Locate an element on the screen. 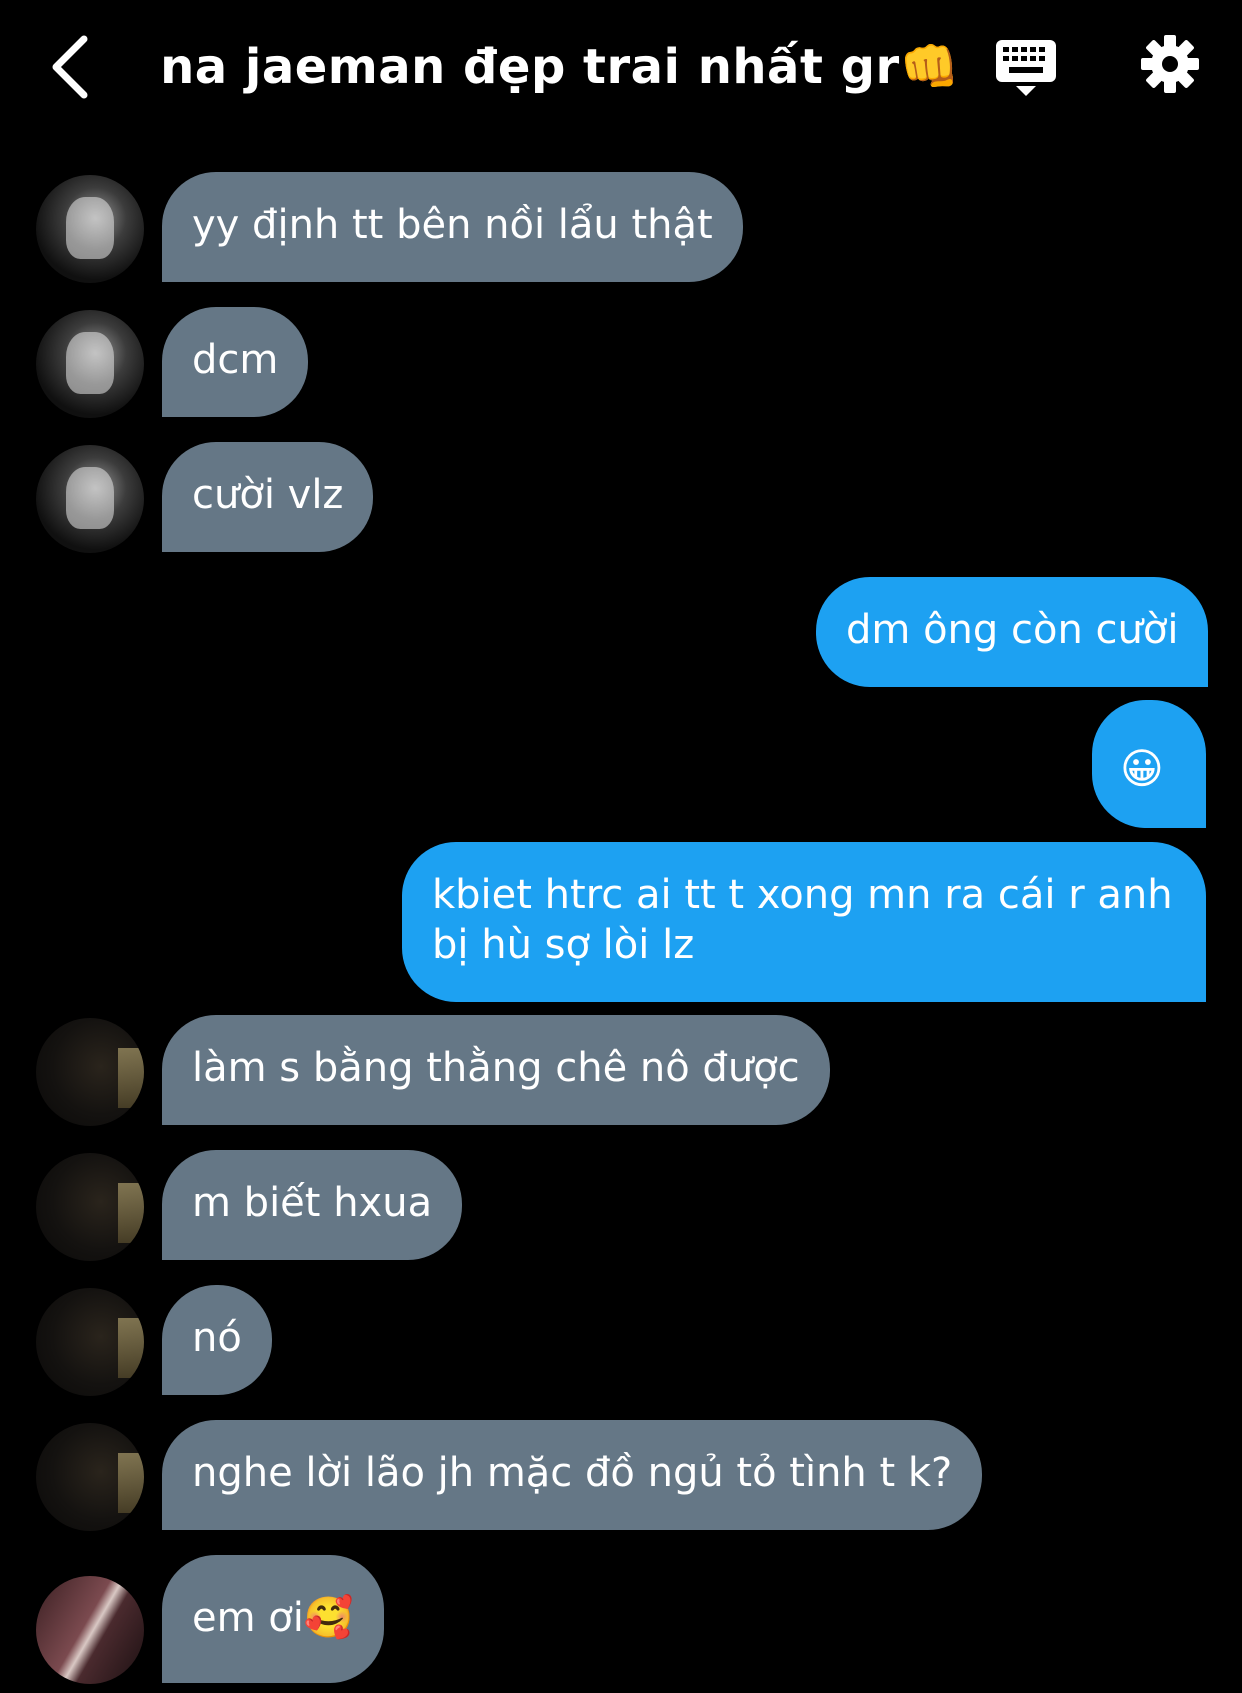  message-bubble-incoming: cười vlz is located at coordinates (268, 497).